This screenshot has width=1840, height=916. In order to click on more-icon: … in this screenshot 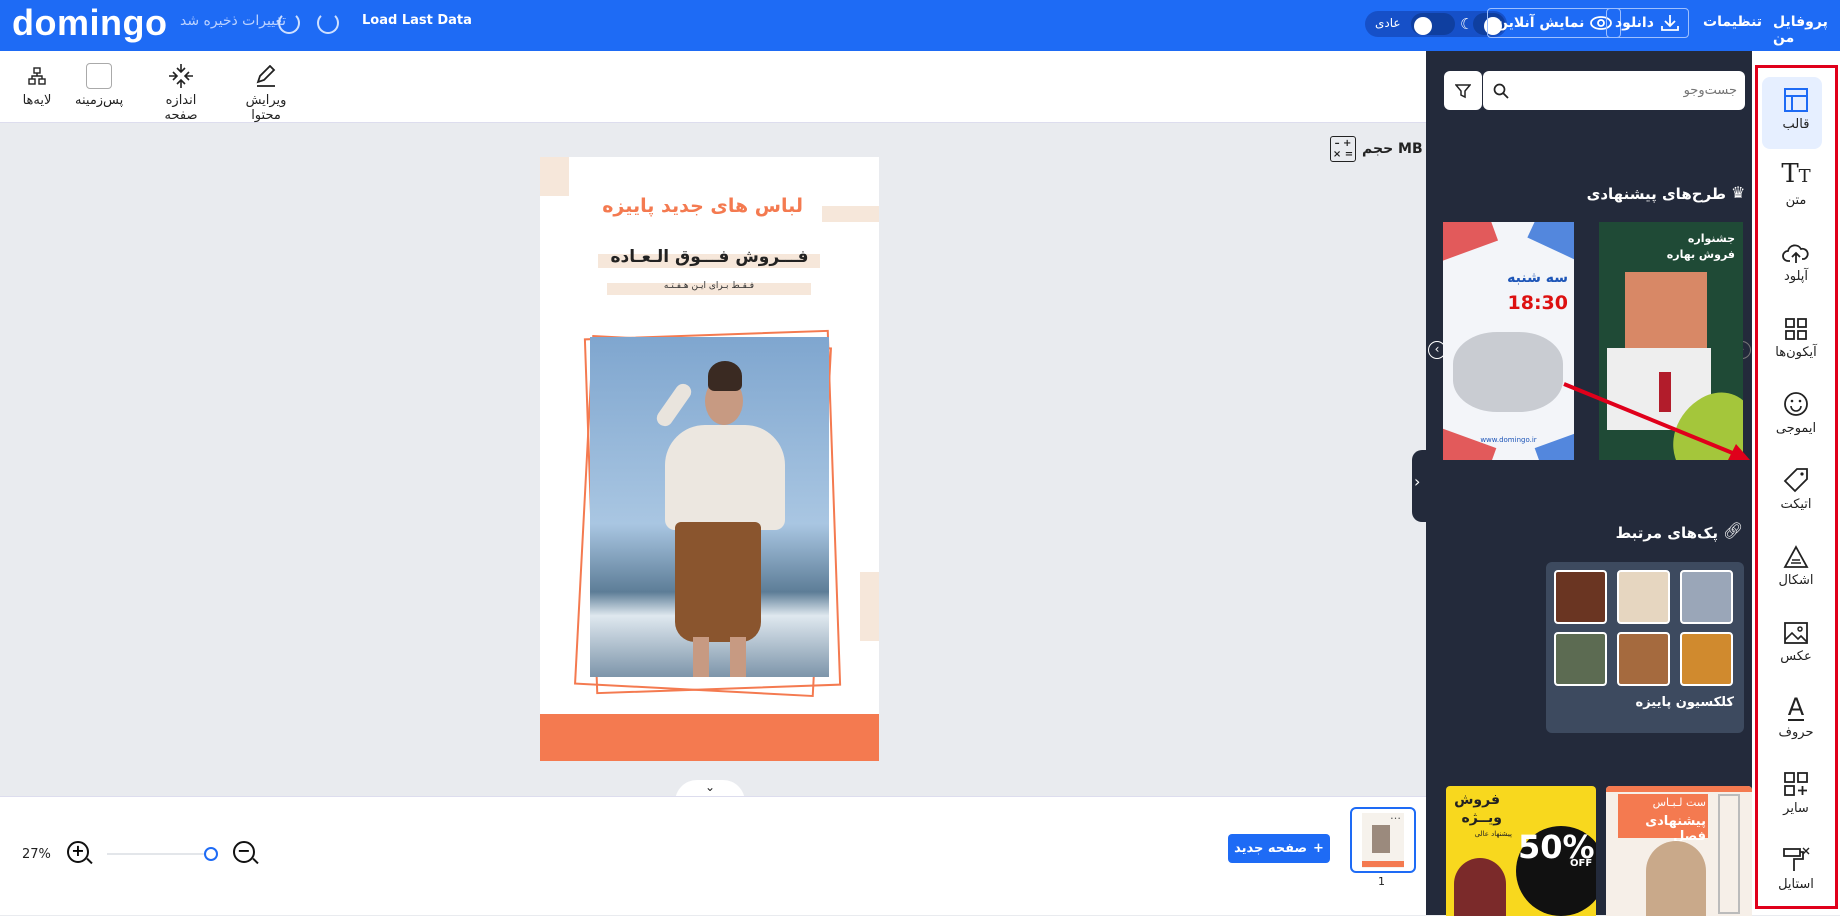, I will do `click(1395, 815)`.